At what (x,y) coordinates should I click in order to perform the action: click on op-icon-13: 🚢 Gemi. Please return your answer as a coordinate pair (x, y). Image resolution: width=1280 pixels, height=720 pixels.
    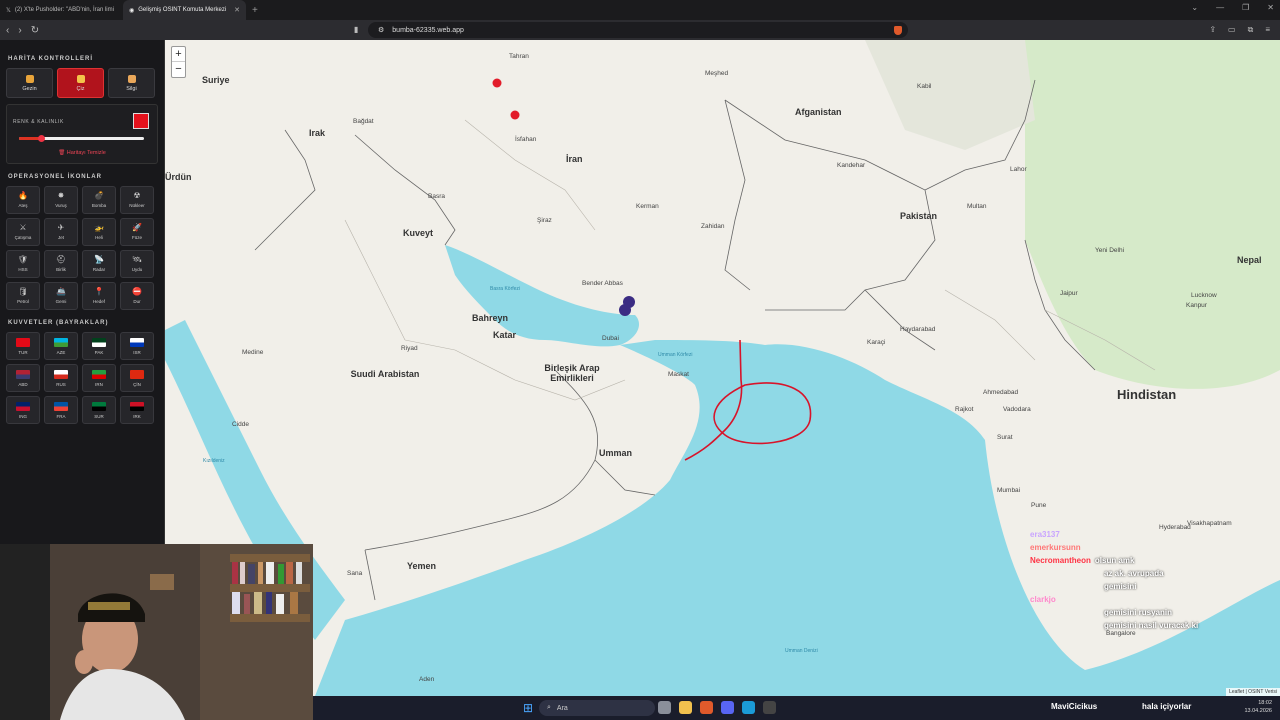
    Looking at the image, I should click on (61, 296).